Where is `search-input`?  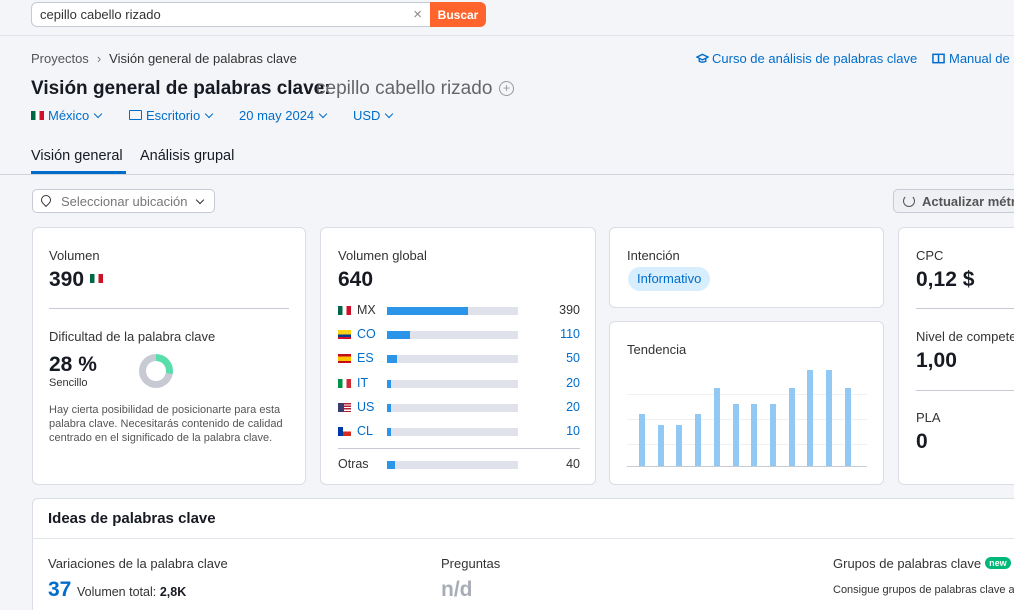
search-input is located at coordinates (220, 14).